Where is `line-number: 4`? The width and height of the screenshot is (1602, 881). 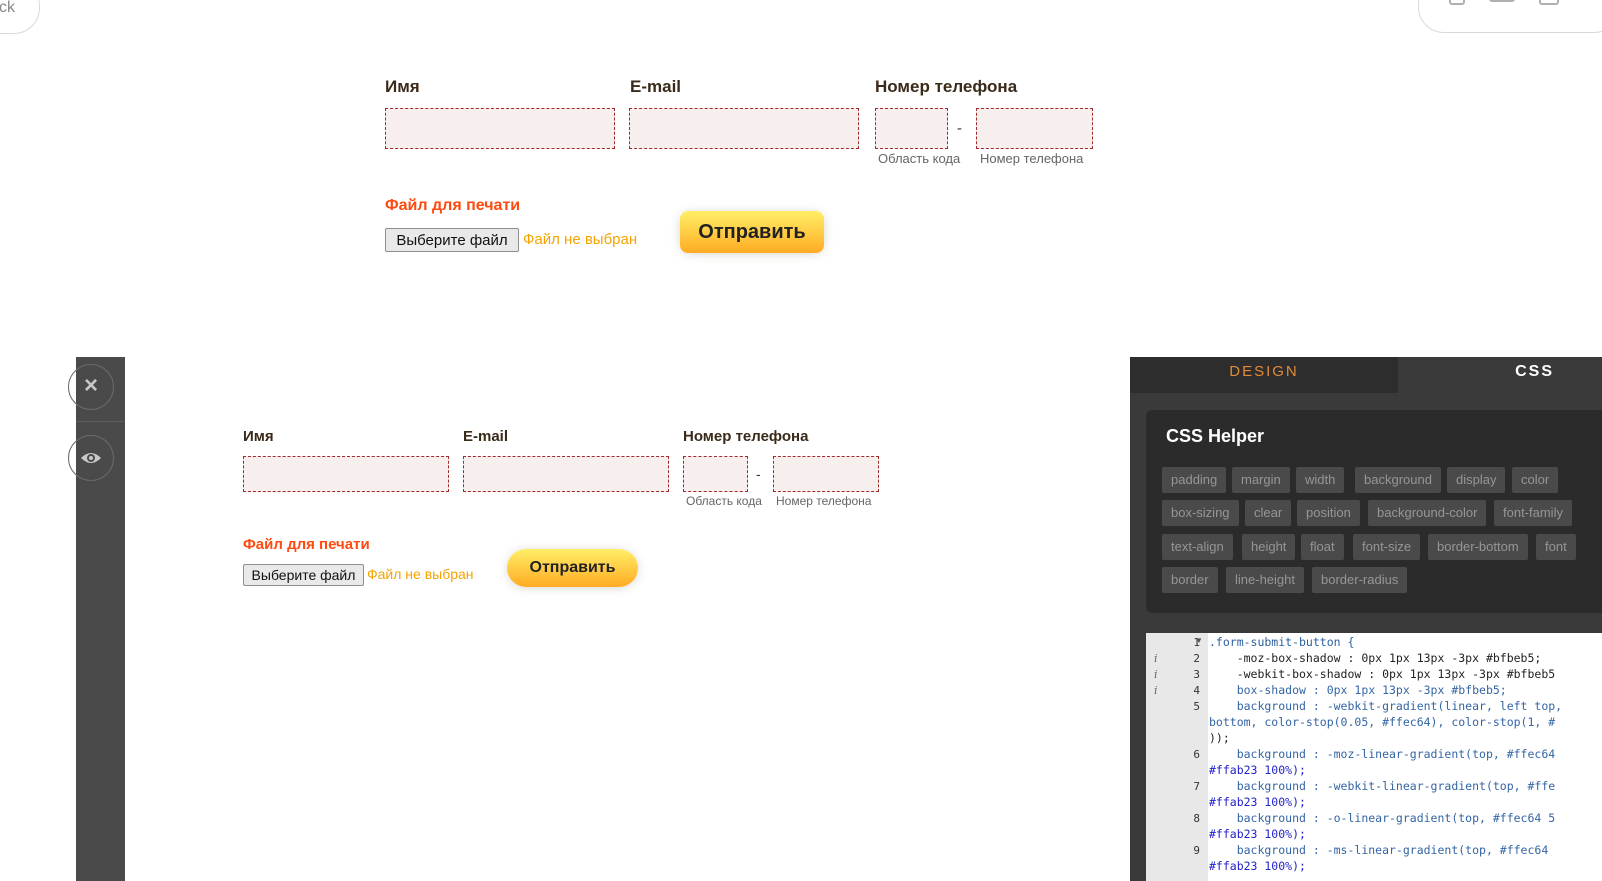
line-number: 4 is located at coordinates (1196, 690).